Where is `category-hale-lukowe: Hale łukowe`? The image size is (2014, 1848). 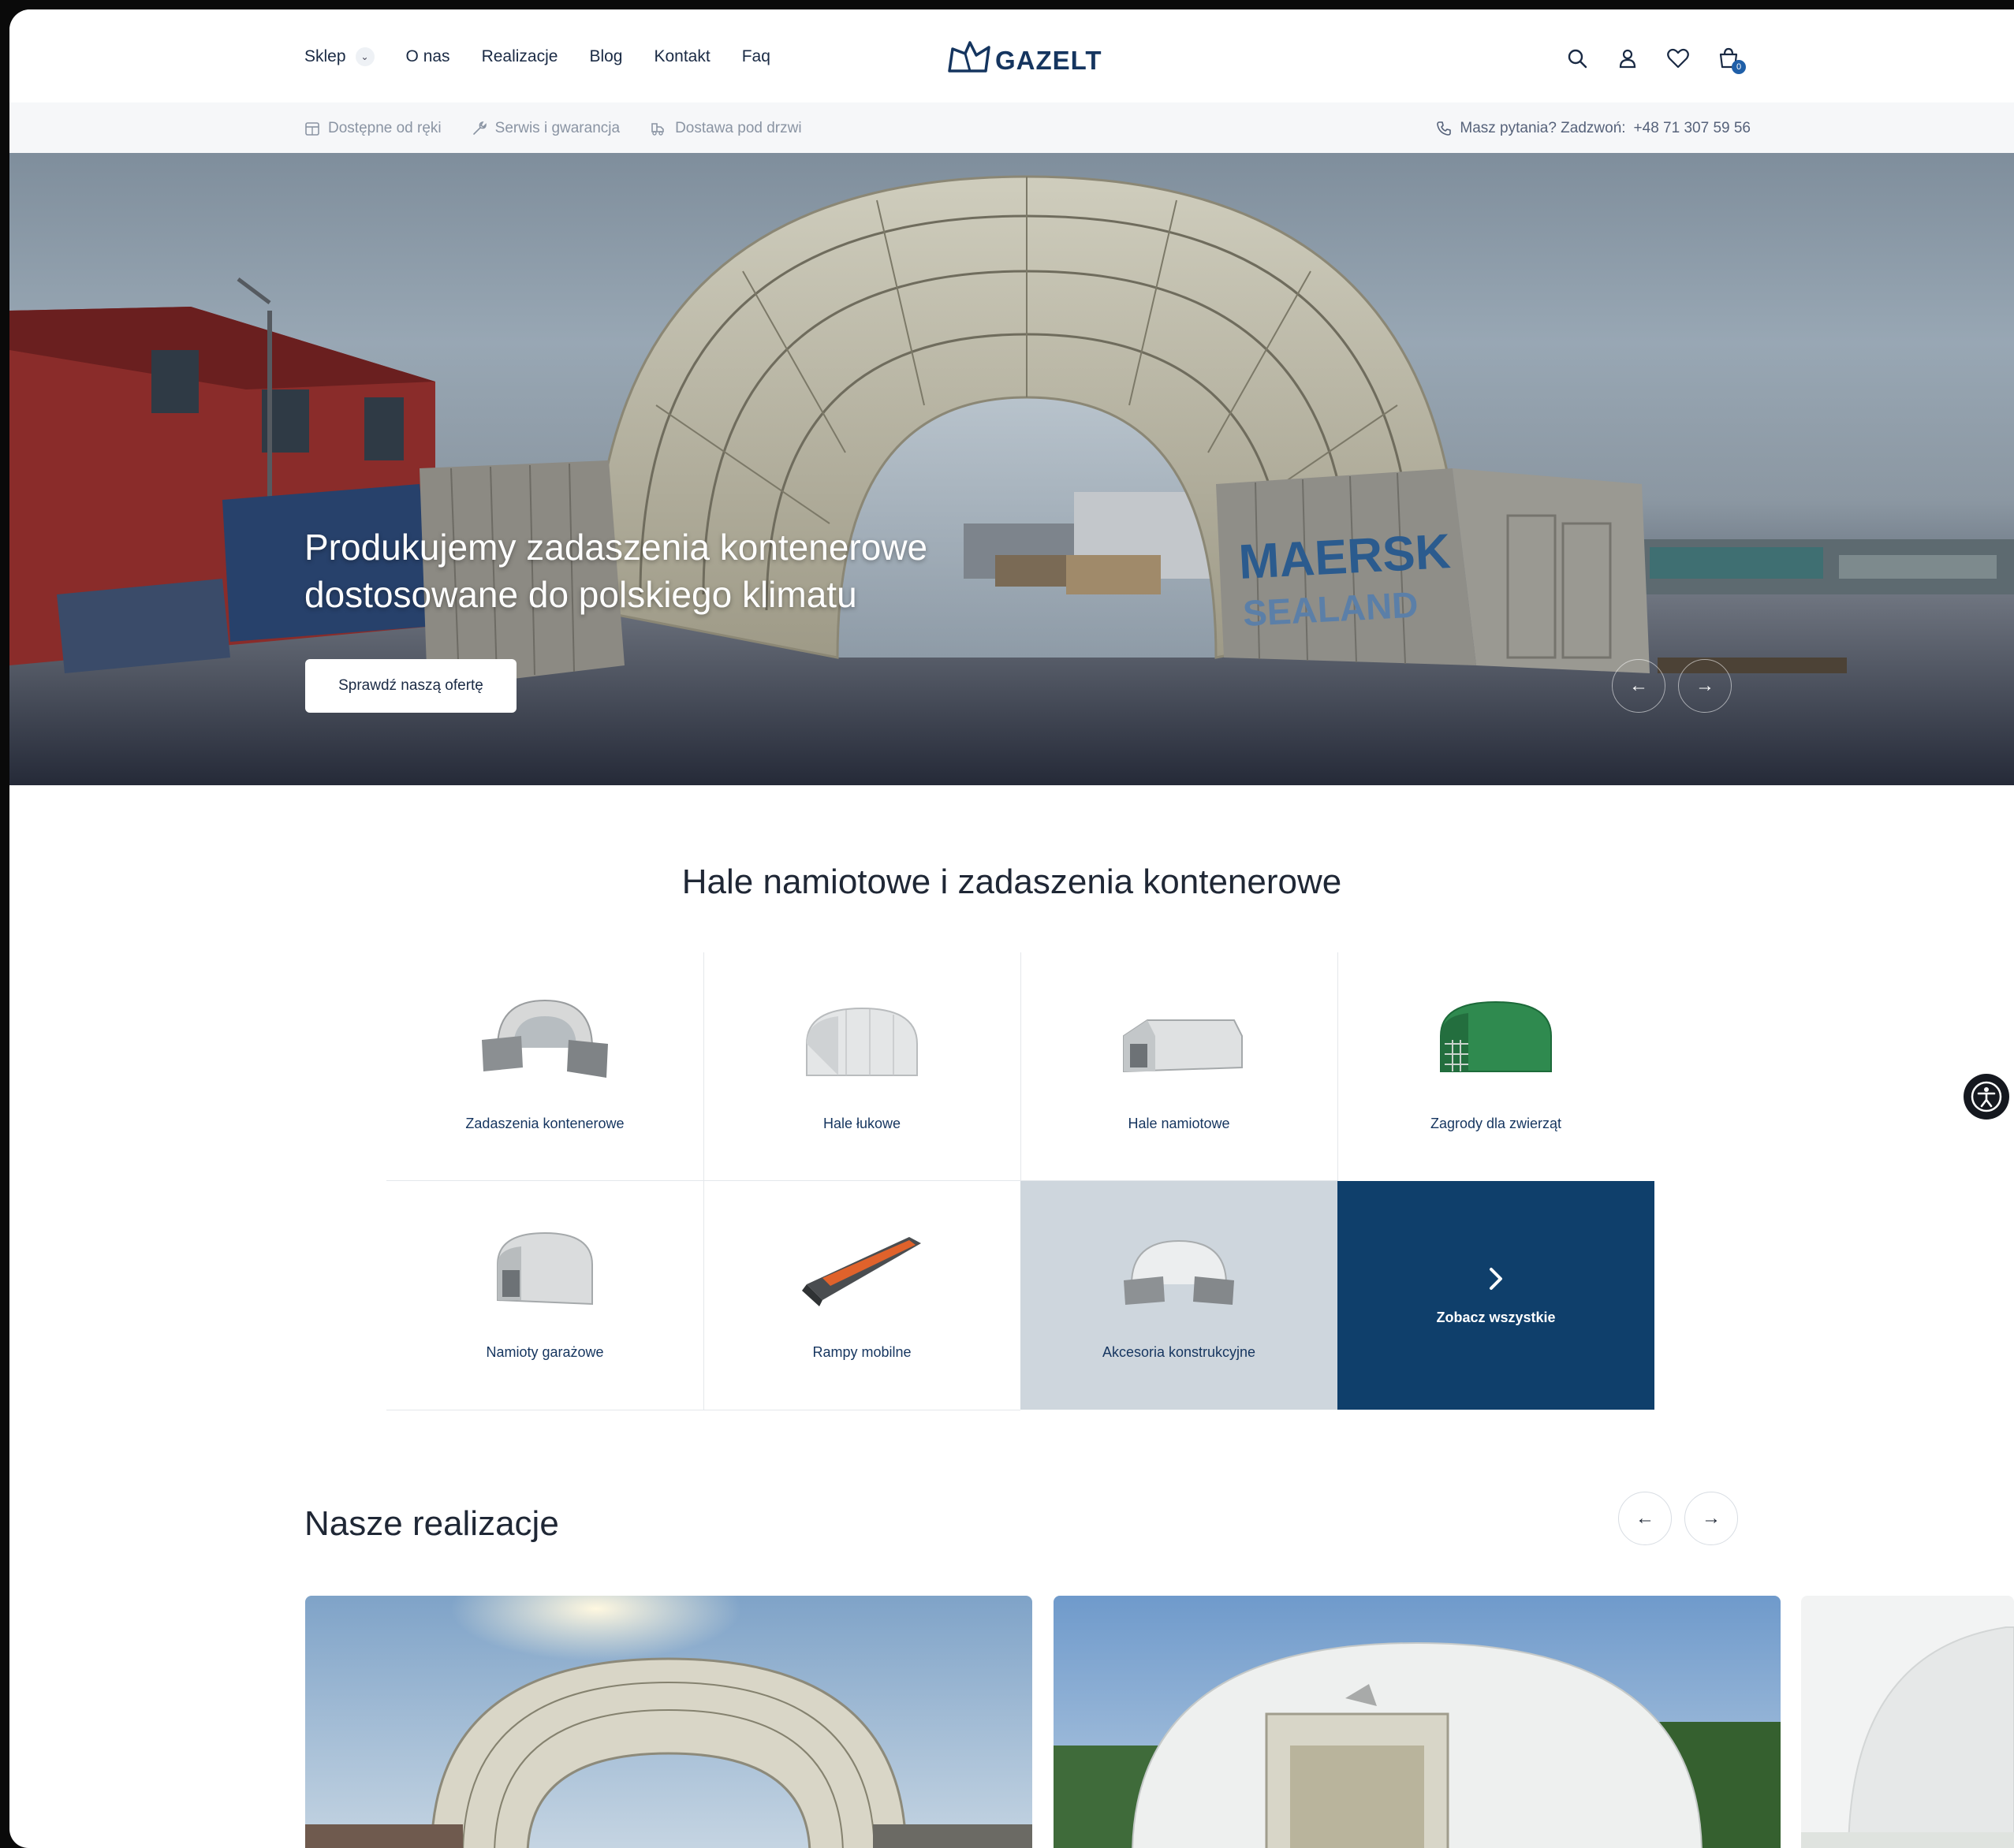
category-hale-lukowe: Hale łukowe is located at coordinates (861, 1066).